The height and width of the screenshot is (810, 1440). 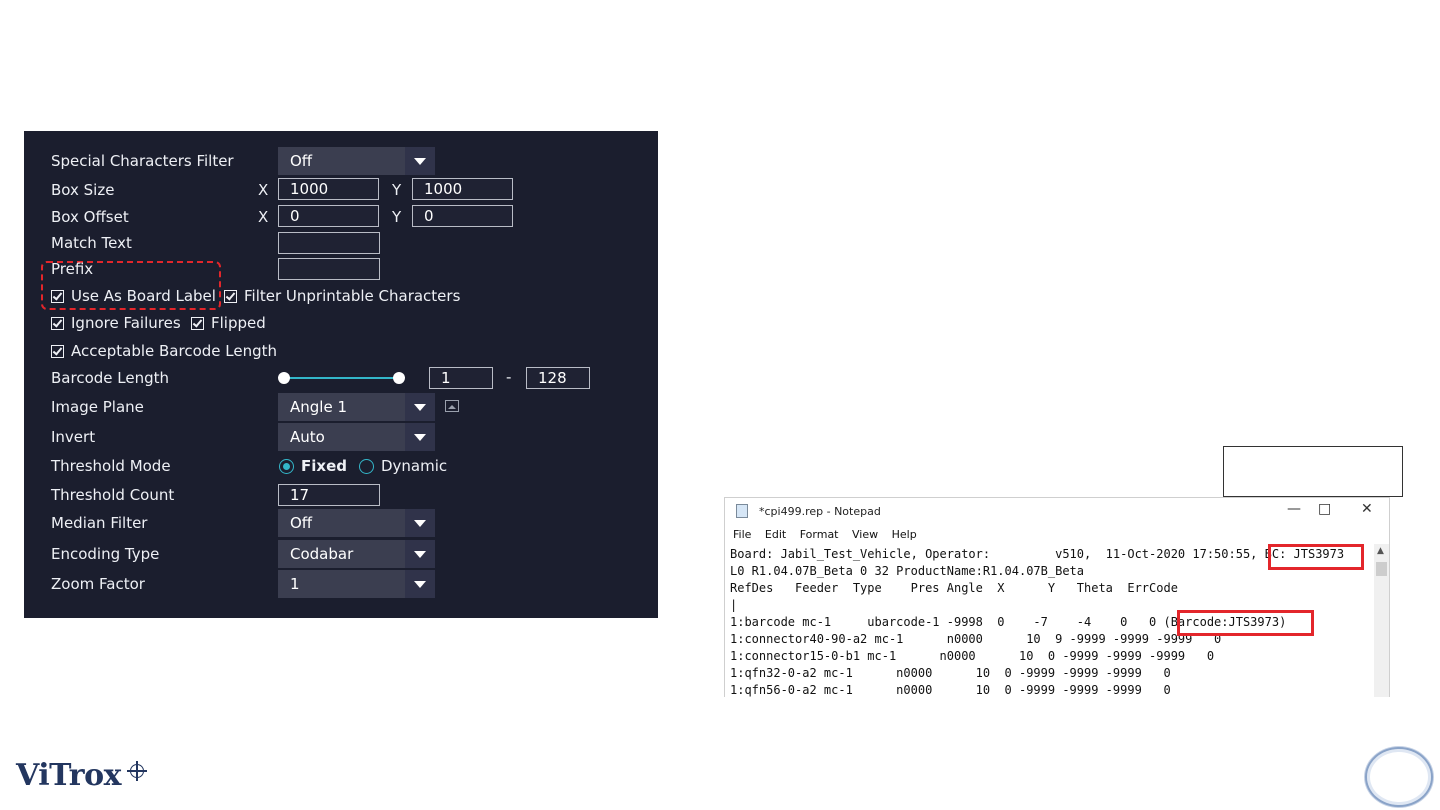 I want to click on box-offset-x-label: X, so click(x=263, y=217).